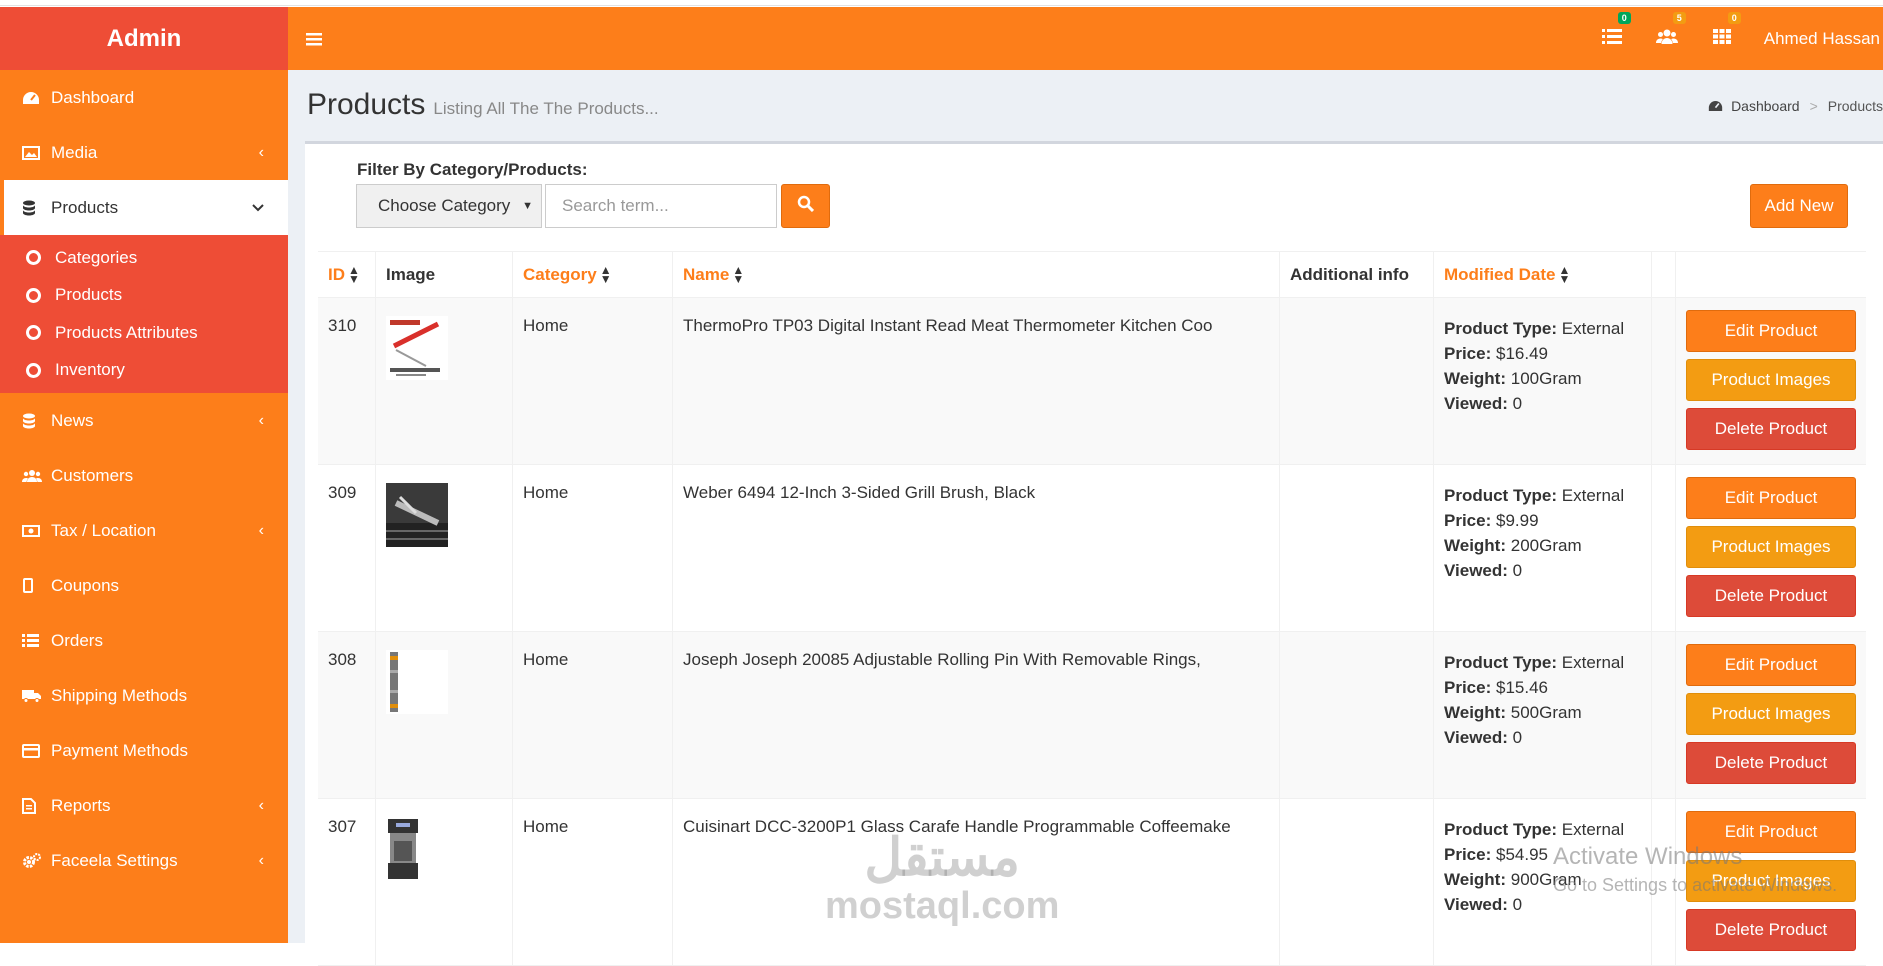  Describe the element at coordinates (144, 296) in the screenshot. I see `submenu-item-products: Products` at that location.